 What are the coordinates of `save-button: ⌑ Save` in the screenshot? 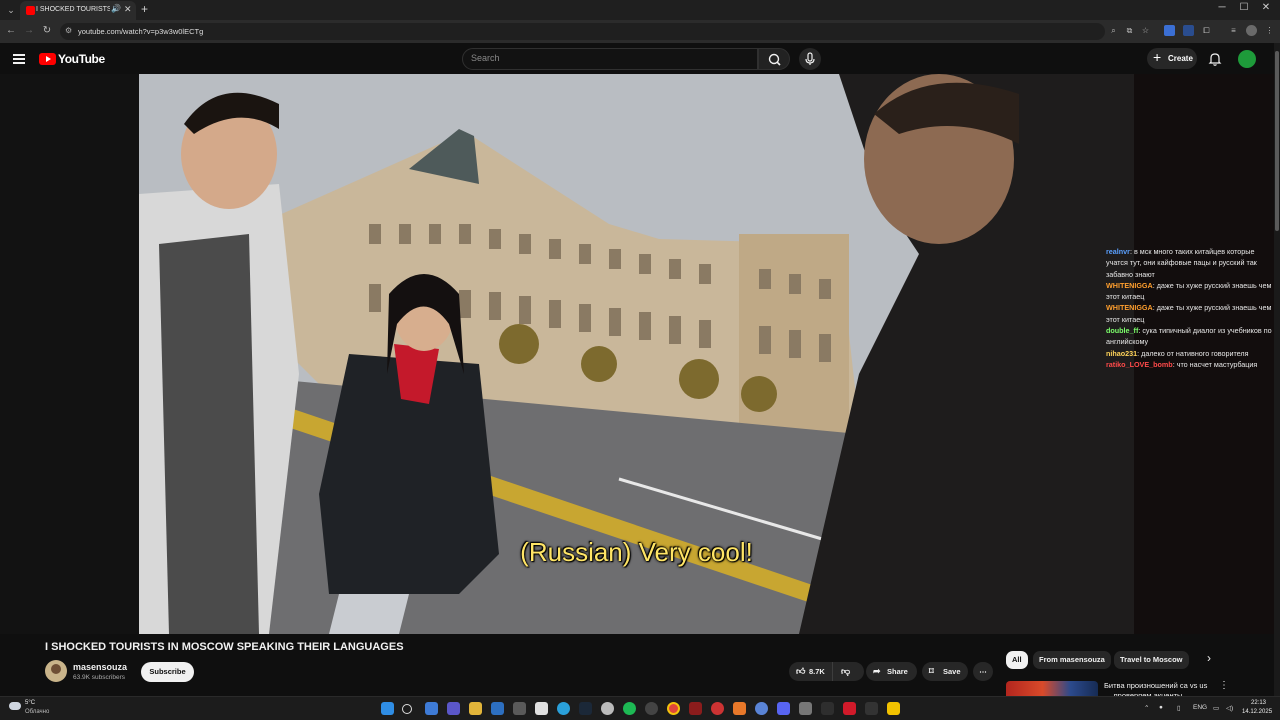 It's located at (945, 671).